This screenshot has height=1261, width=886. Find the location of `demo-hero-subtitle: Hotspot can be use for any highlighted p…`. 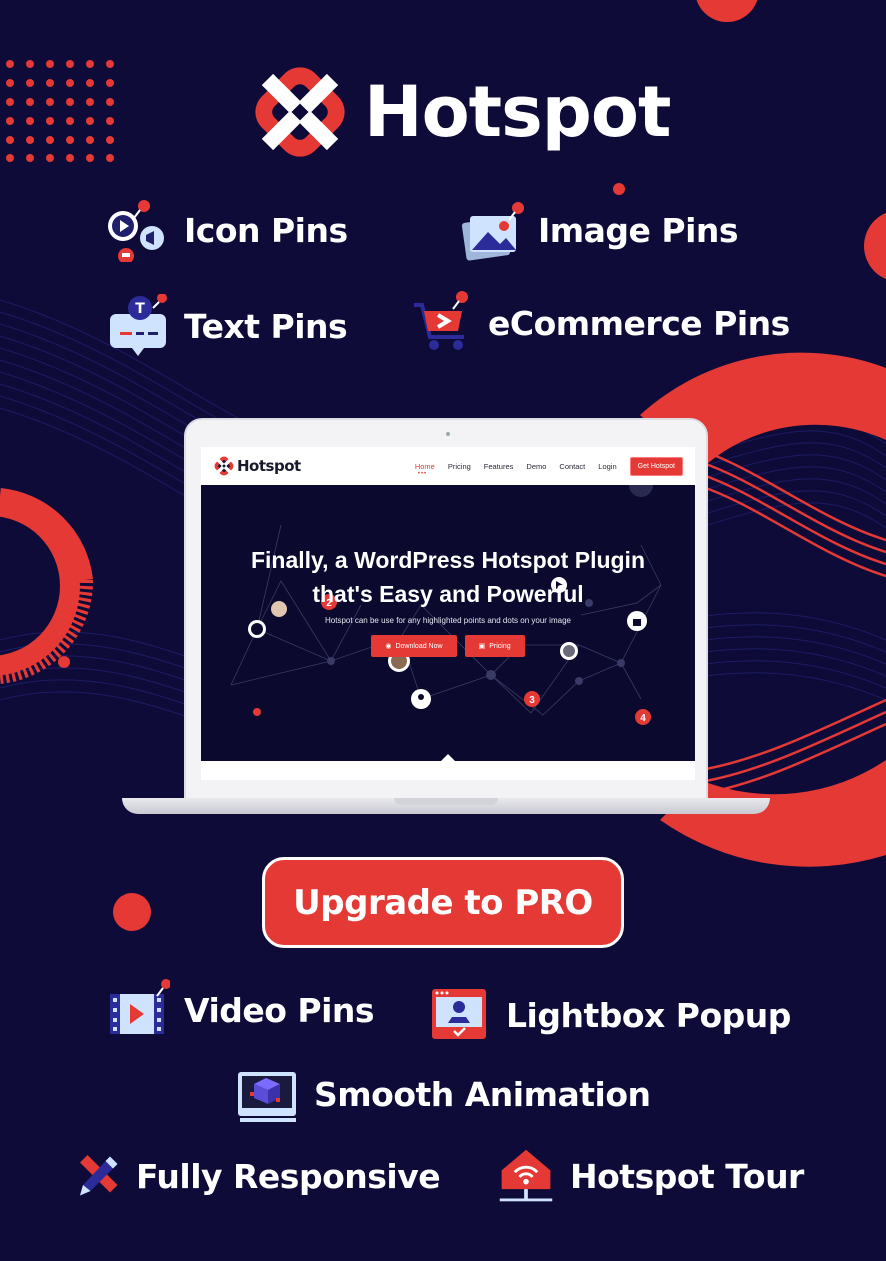

demo-hero-subtitle: Hotspot can be use for any highlighted p… is located at coordinates (448, 620).